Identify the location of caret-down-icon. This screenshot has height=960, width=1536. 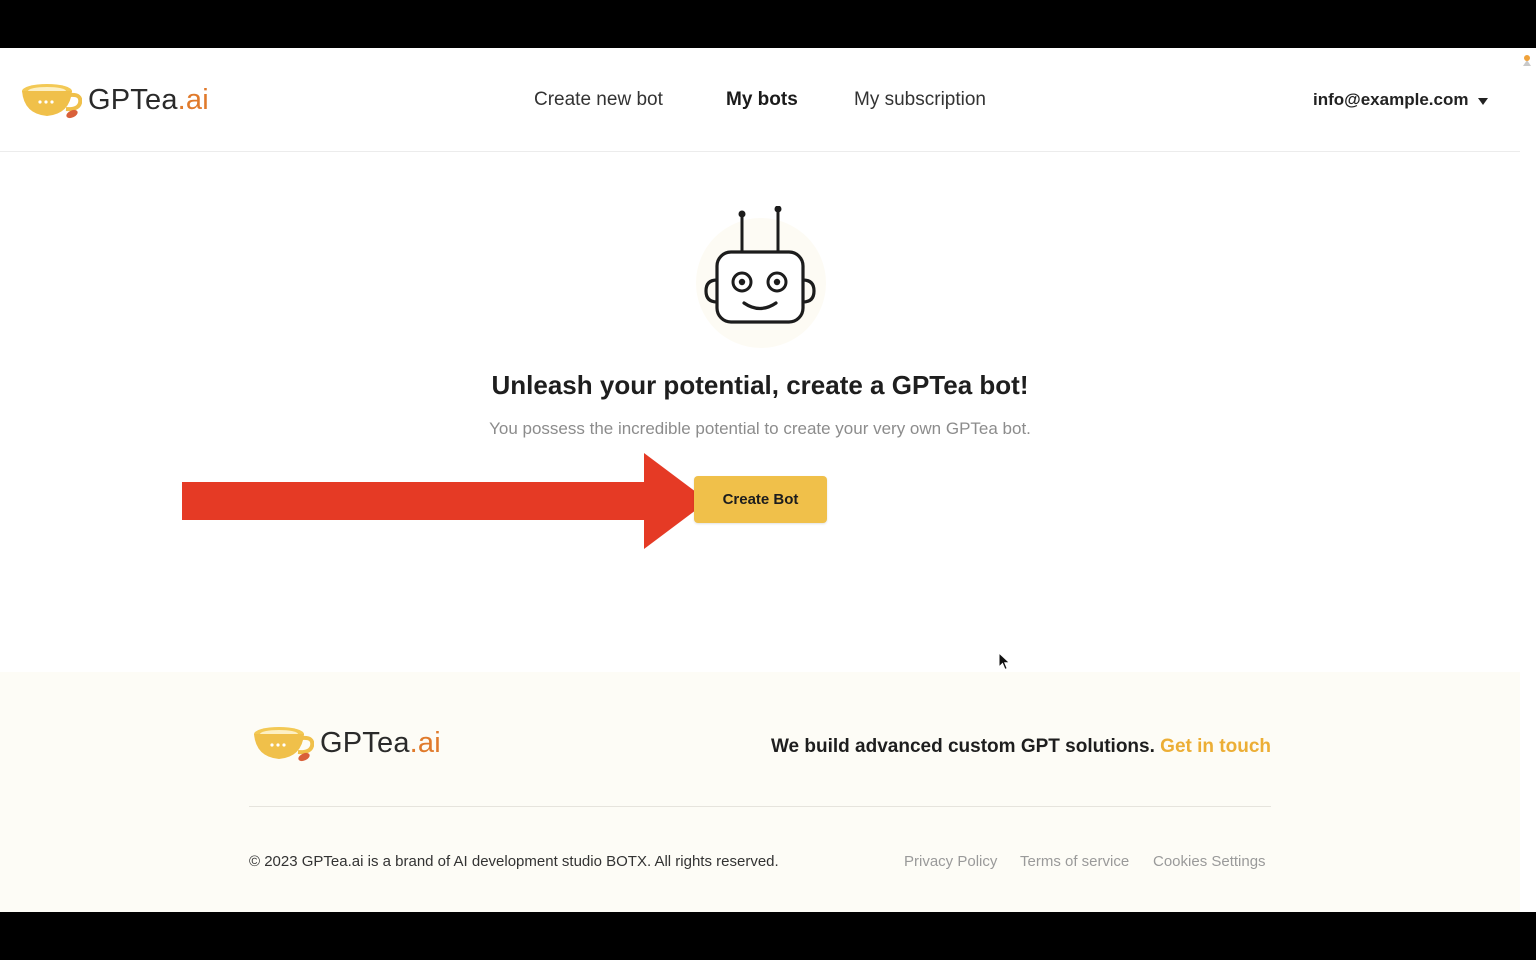
(1483, 101).